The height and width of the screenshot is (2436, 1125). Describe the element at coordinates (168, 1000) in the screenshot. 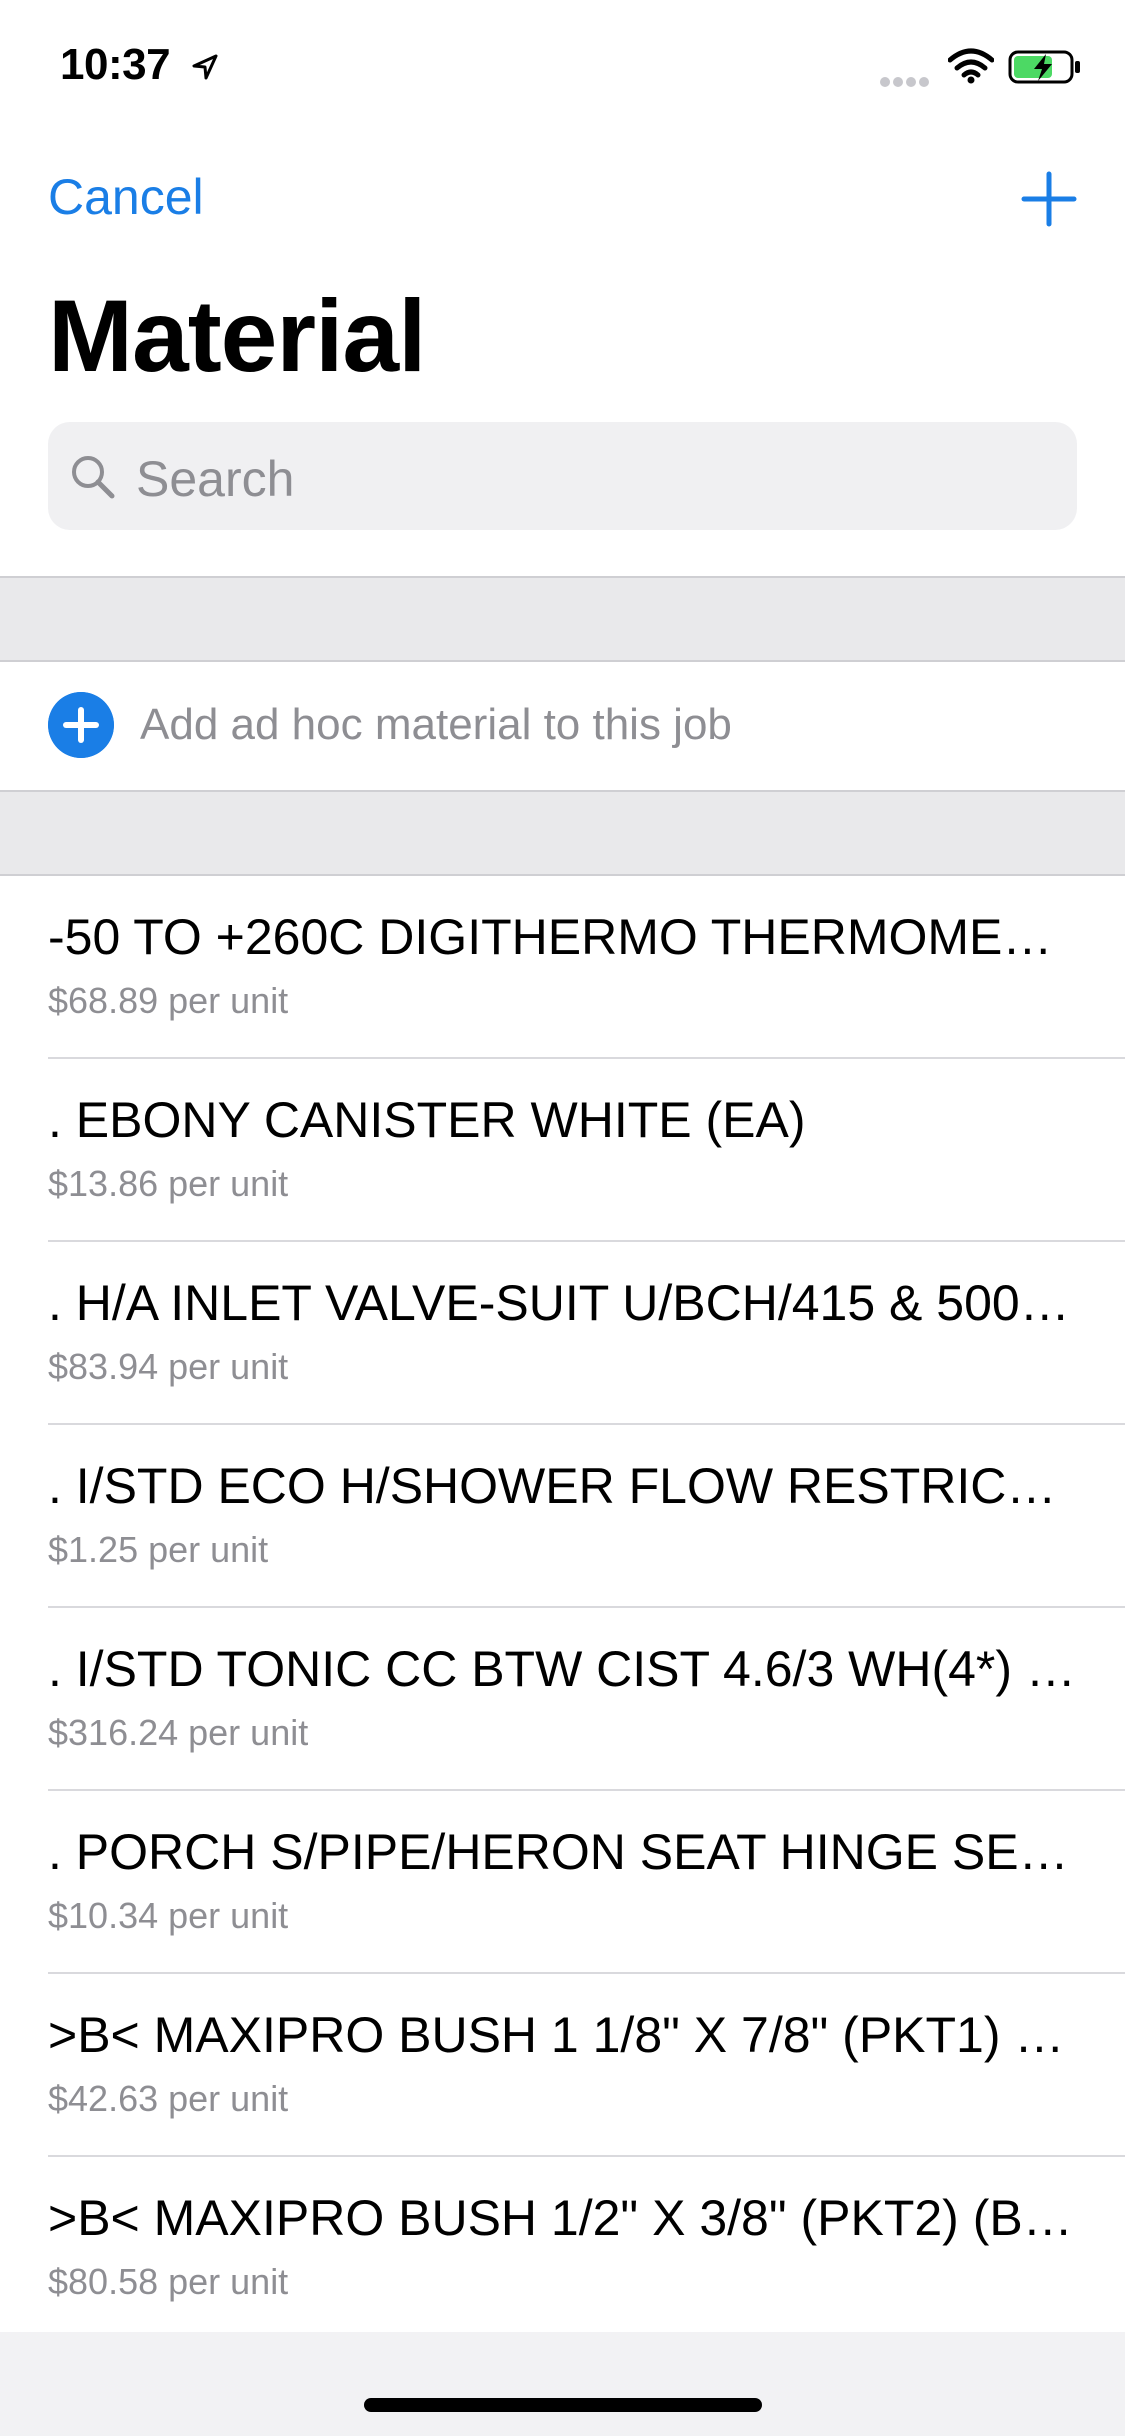

I see `item-price: $68.89 per unit` at that location.